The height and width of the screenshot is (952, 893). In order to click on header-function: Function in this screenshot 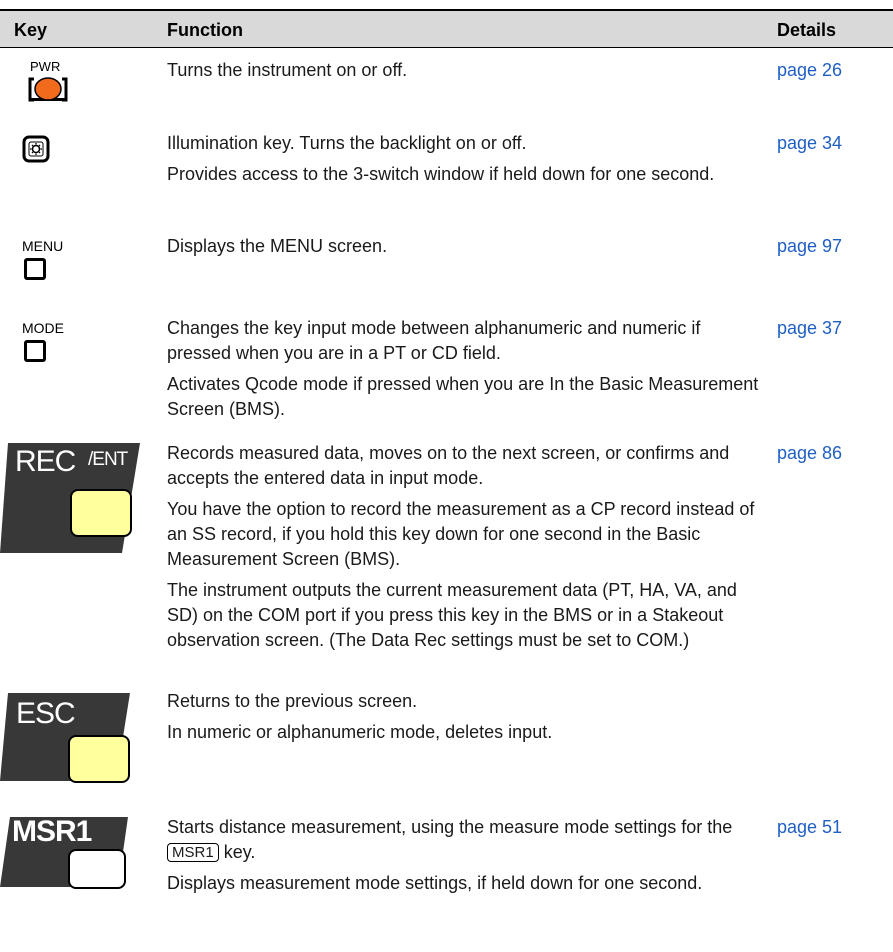, I will do `click(205, 30)`.